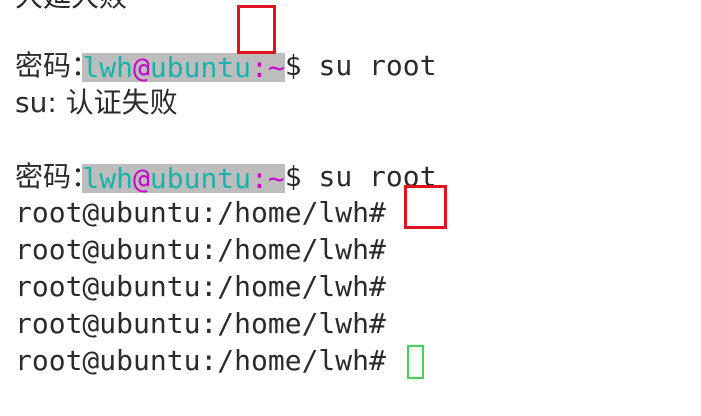 This screenshot has width=701, height=416. Describe the element at coordinates (225, 46) in the screenshot. I see `terminal-line-prompt-1: lwh@ubuntu:~$ su root` at that location.